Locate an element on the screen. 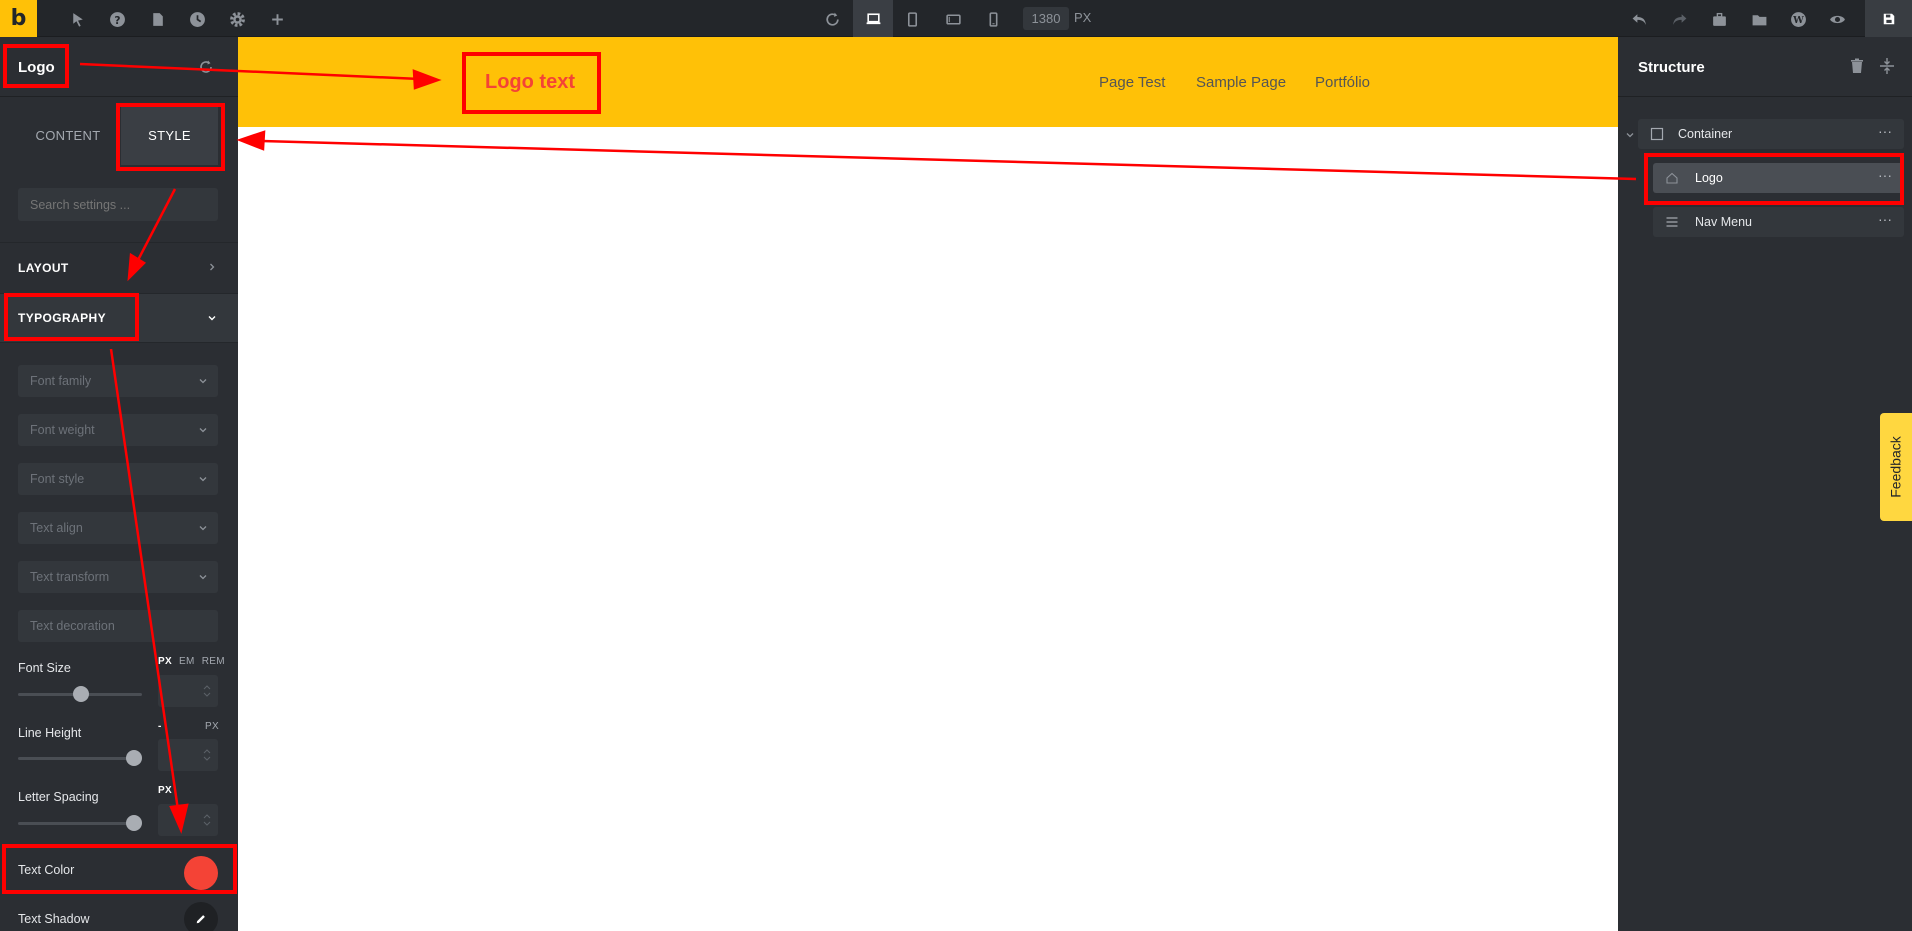 The image size is (1912, 931). tablet-icon is located at coordinates (912, 19).